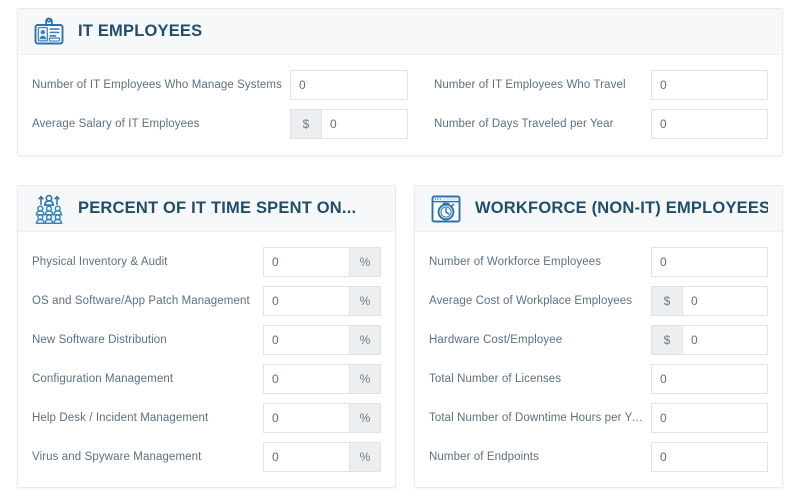  What do you see at coordinates (364, 123) in the screenshot?
I see `it-employees-average-salary-input` at bounding box center [364, 123].